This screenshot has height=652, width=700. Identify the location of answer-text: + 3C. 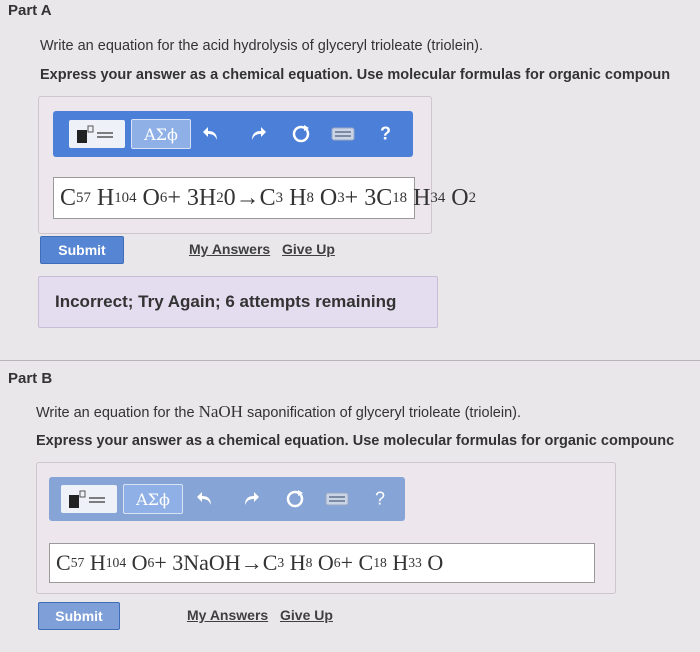
(368, 197).